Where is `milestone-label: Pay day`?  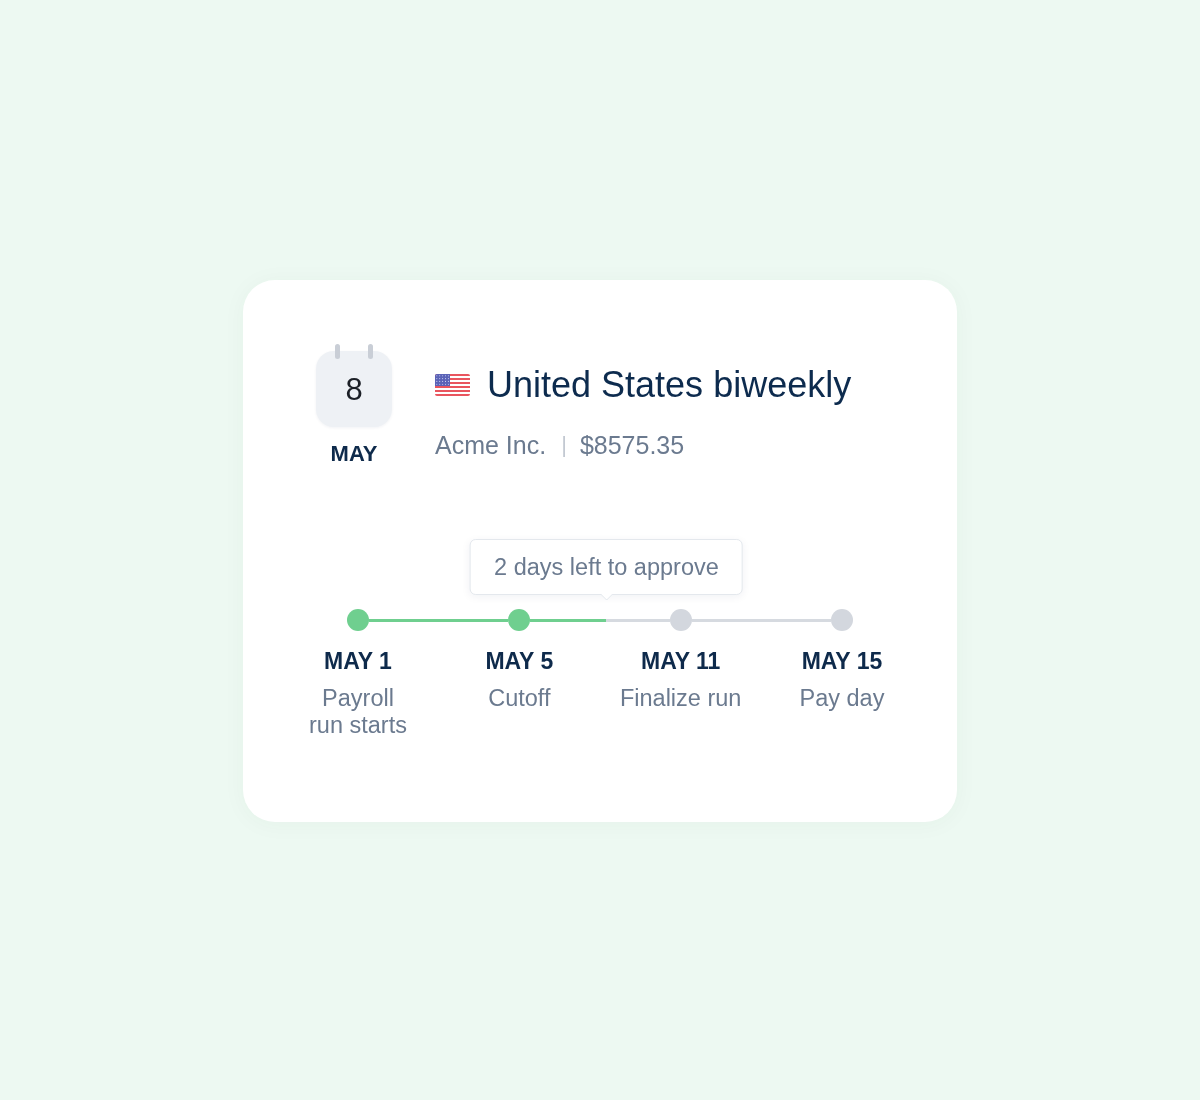 milestone-label: Pay day is located at coordinates (842, 698).